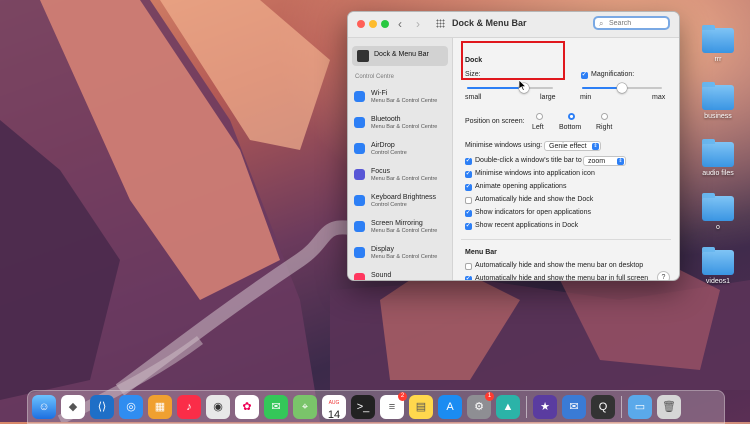 The width and height of the screenshot is (750, 424). What do you see at coordinates (363, 407) in the screenshot?
I see `terminal-icon: >_` at bounding box center [363, 407].